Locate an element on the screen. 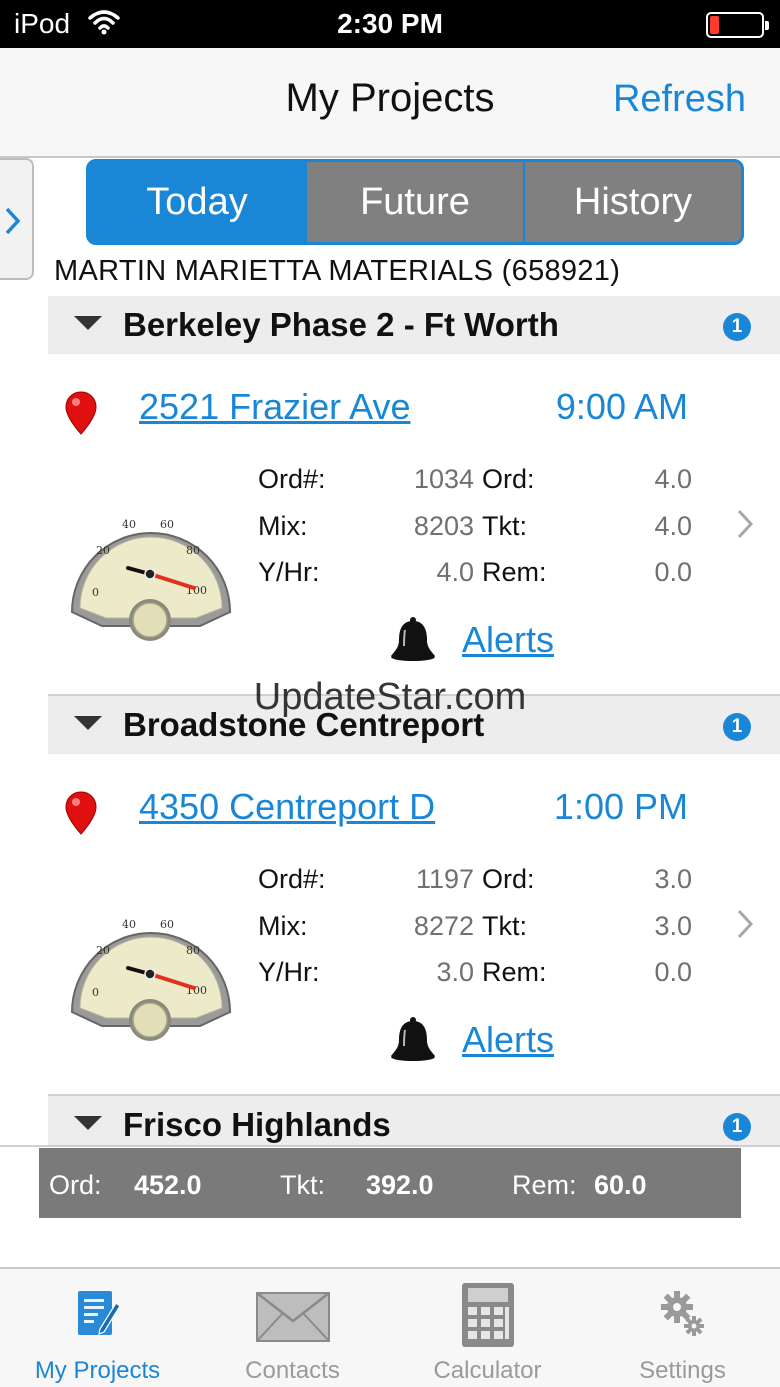 Image resolution: width=780 pixels, height=1387 pixels. project-address-link: 4350 Centreport D is located at coordinates (287, 807).